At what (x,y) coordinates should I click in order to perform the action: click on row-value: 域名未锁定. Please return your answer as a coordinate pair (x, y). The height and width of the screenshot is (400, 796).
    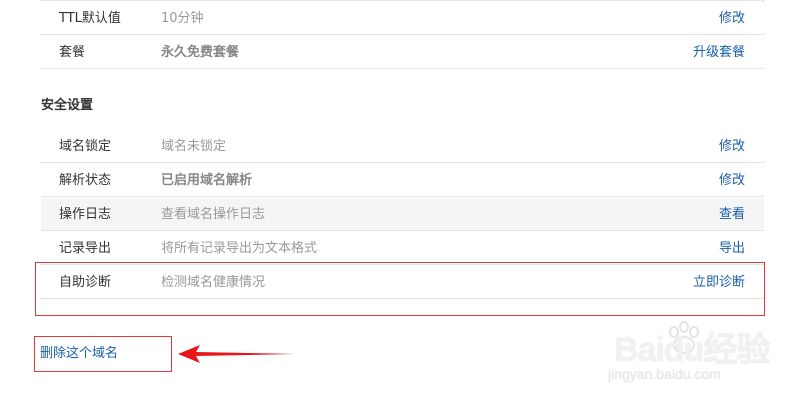
    Looking at the image, I should click on (194, 146).